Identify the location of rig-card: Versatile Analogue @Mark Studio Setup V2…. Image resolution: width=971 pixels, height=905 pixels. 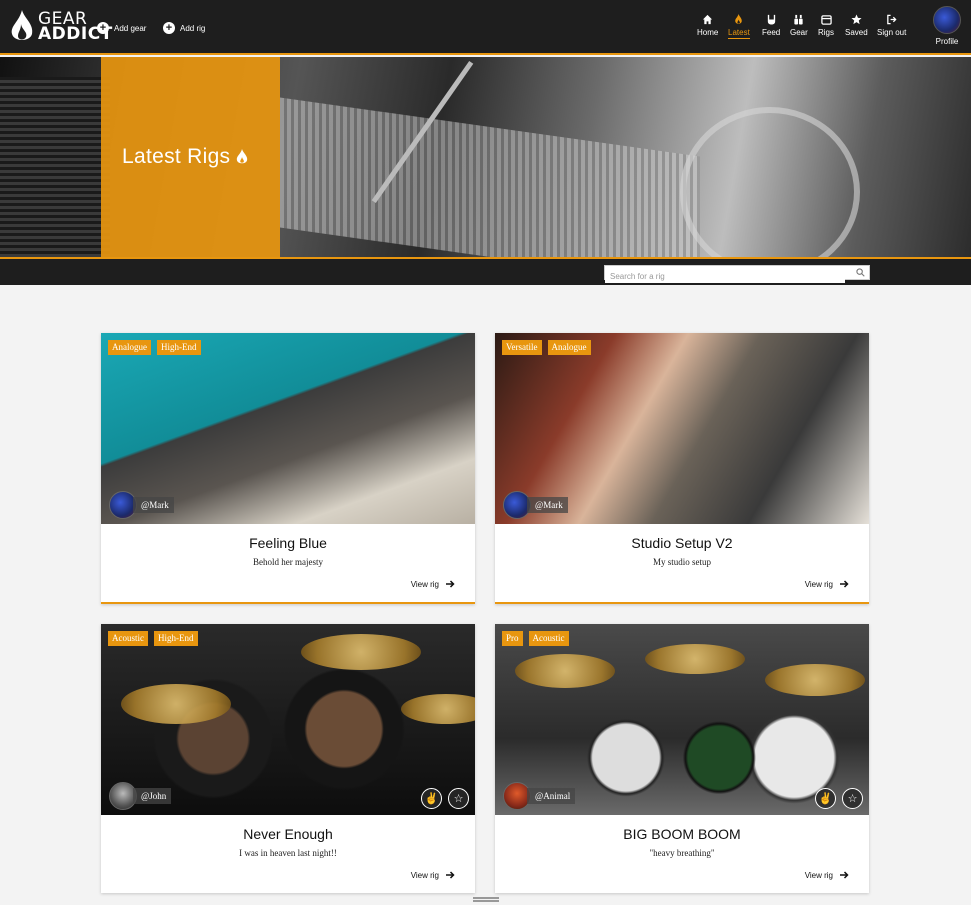
(682, 468).